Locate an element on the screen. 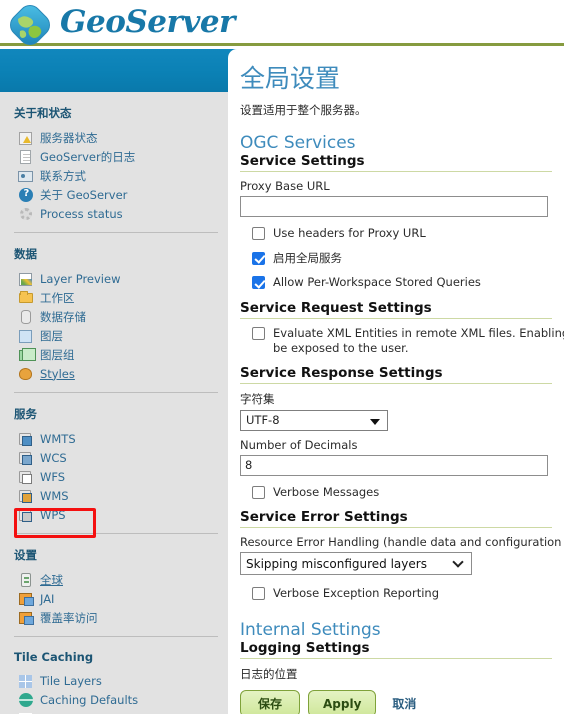 The height and width of the screenshot is (714, 564). use-headers-for-proxy-row: Use headers for Proxy URL is located at coordinates (402, 234).